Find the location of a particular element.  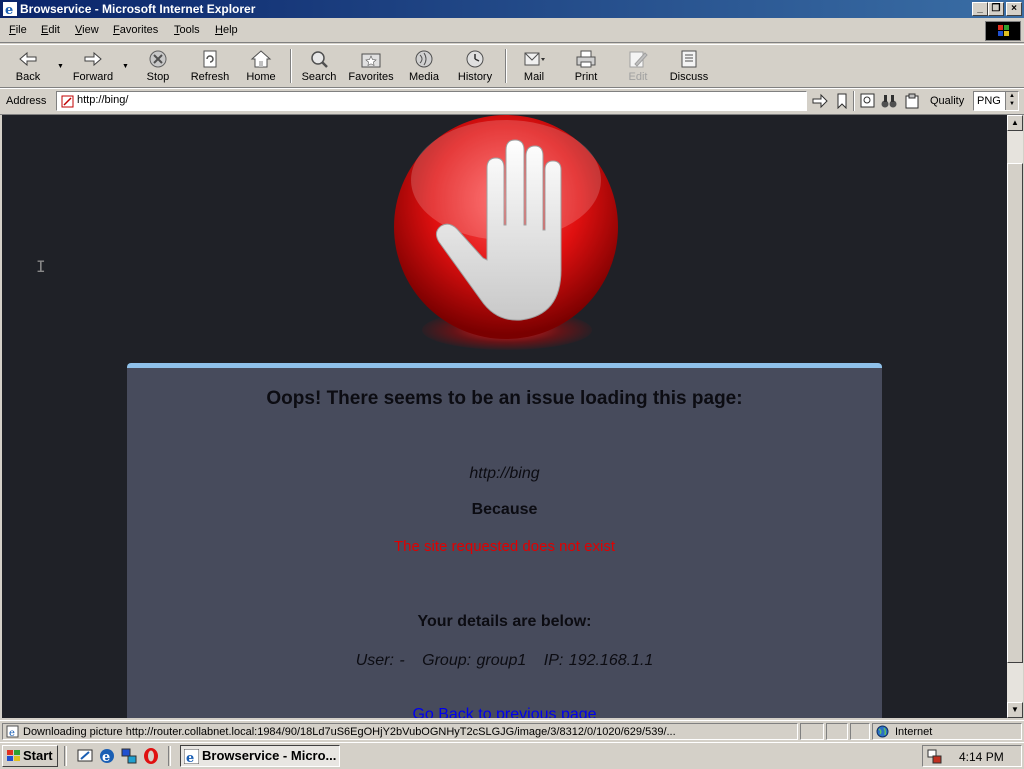

search-button: Search is located at coordinates (319, 66).